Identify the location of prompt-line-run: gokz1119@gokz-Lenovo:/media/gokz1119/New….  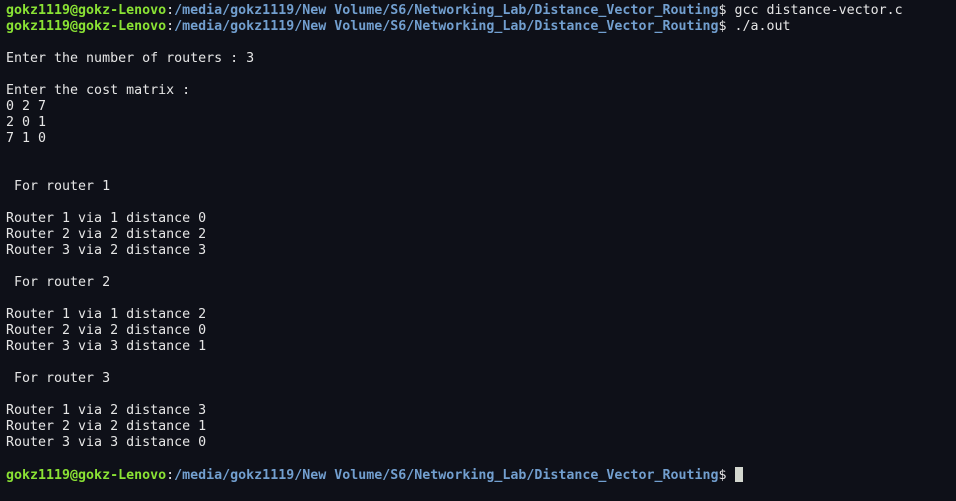
(481, 27).